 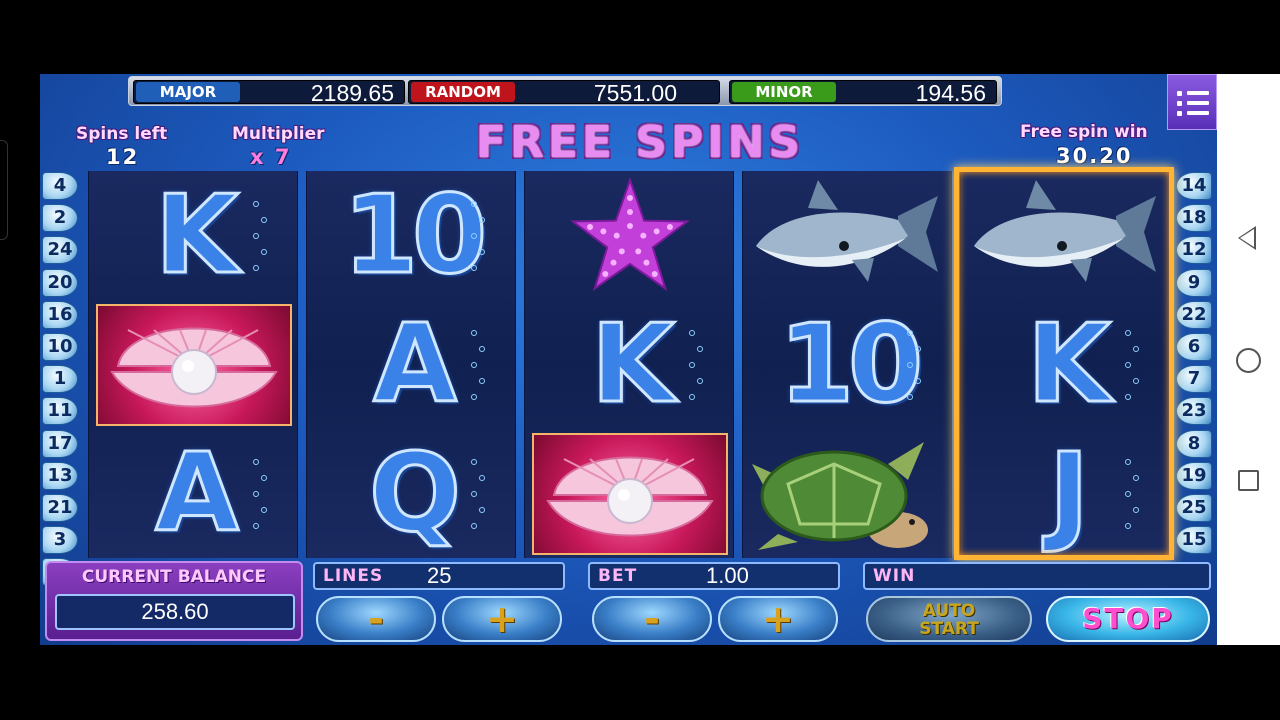 I want to click on bet-label: BET, so click(x=618, y=576).